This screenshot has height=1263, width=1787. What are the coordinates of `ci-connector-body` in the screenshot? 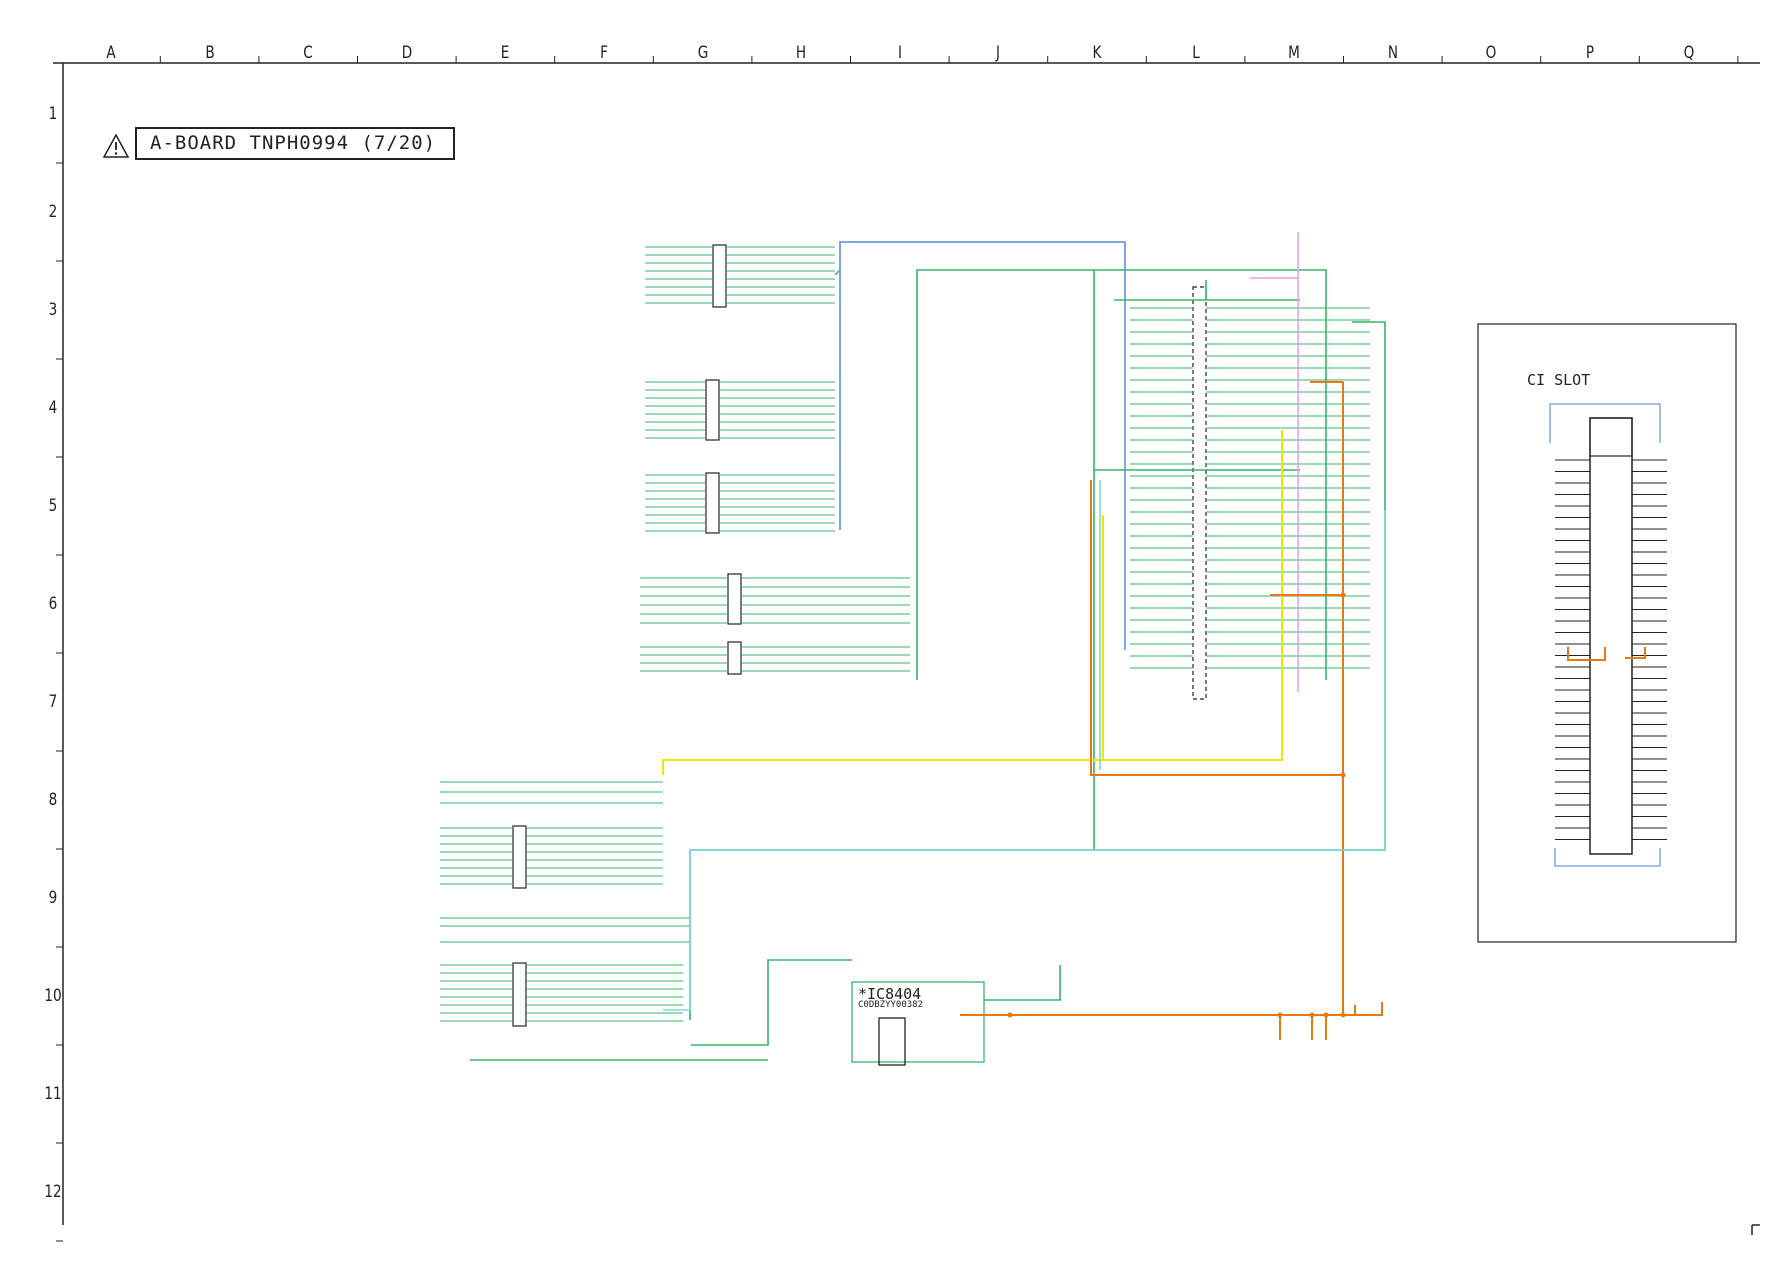 It's located at (1611, 636).